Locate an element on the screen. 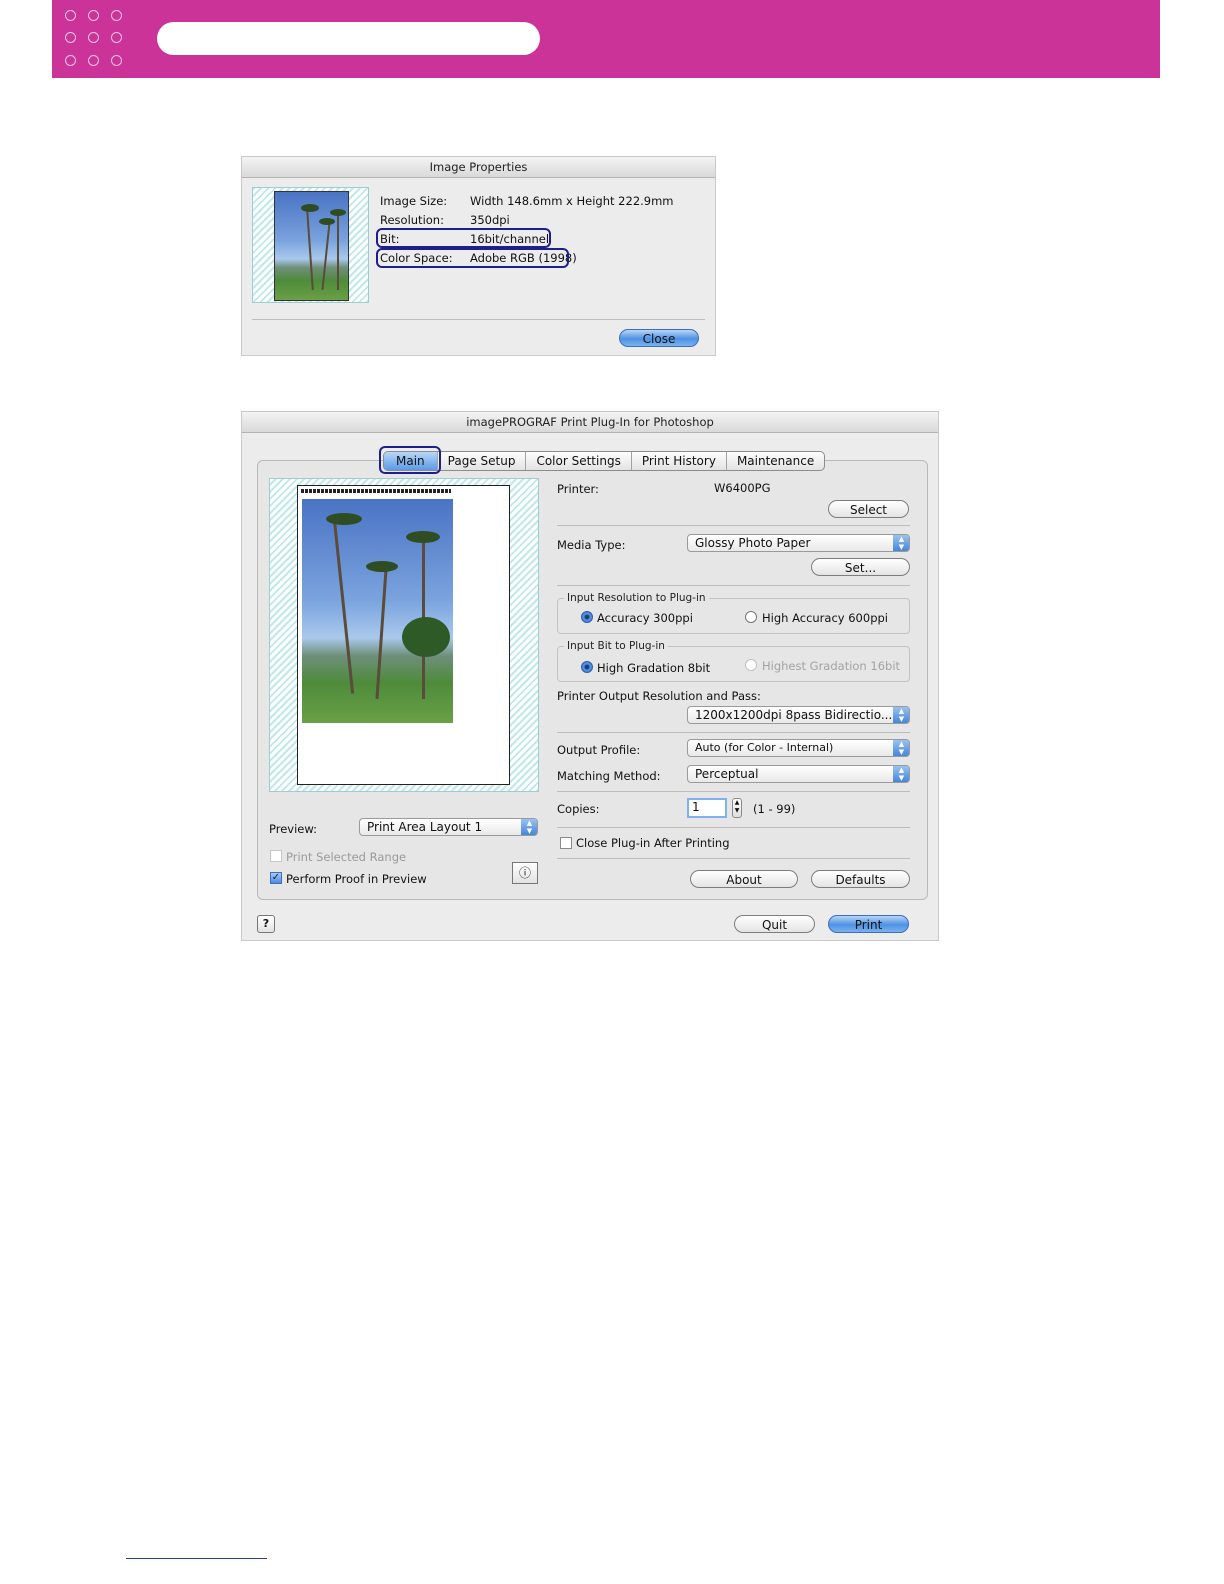  defaults-button: Defaults is located at coordinates (860, 879).